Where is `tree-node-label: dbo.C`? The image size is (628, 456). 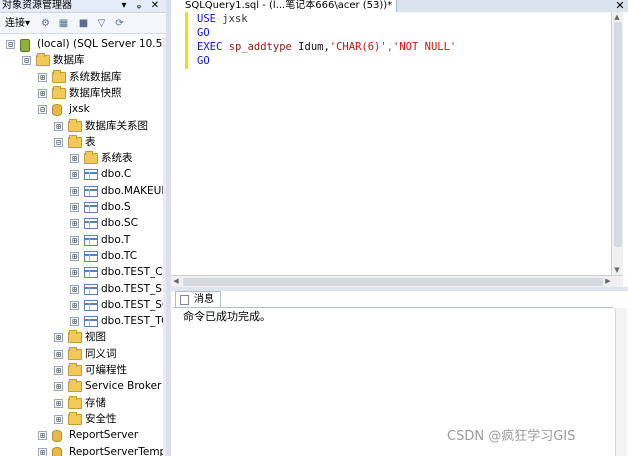 tree-node-label: dbo.C is located at coordinates (116, 174).